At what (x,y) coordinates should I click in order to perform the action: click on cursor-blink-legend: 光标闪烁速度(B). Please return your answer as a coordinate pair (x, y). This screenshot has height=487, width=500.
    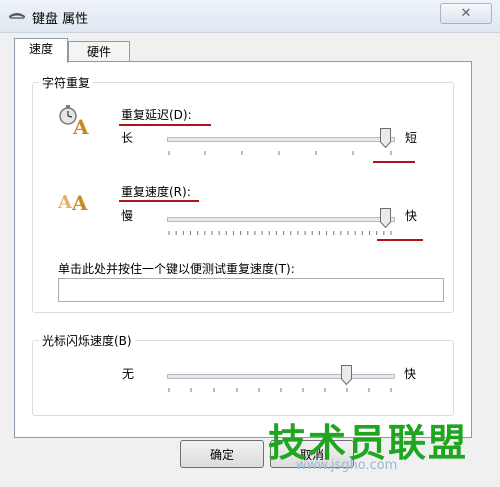
    Looking at the image, I should click on (87, 340).